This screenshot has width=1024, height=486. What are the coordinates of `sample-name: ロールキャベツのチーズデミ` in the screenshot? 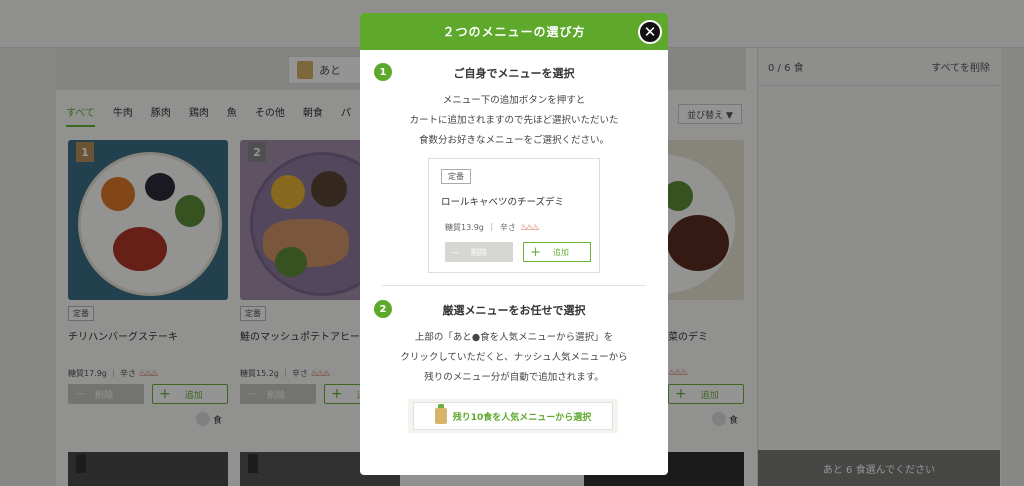 It's located at (503, 202).